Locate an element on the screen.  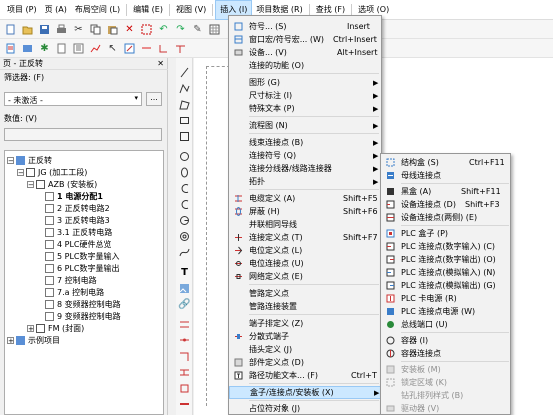
polygon-icon is located at coordinates (184, 104).